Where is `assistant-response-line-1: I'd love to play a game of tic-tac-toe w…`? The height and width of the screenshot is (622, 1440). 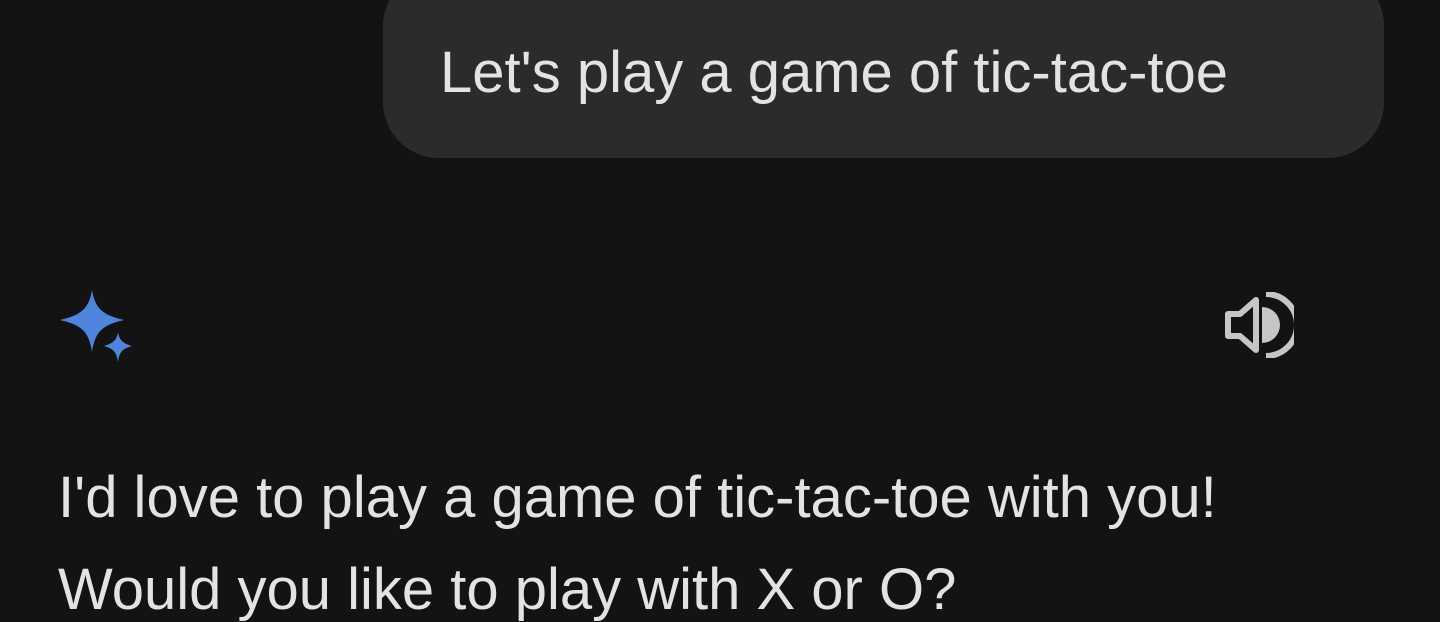
assistant-response-line-1: I'd love to play a game of tic-tac-toe w… is located at coordinates (637, 497).